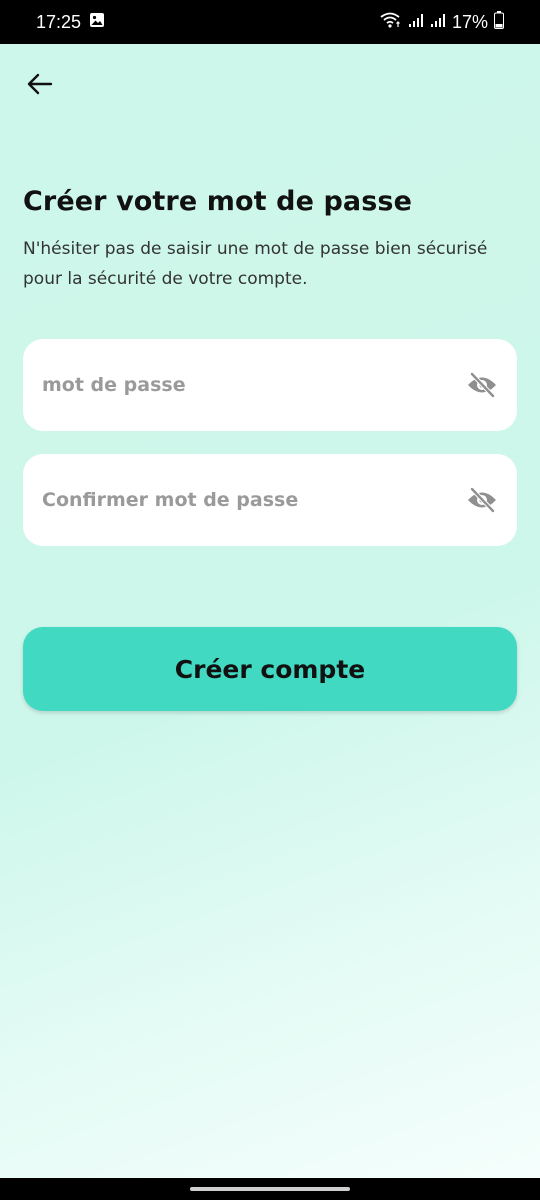 The height and width of the screenshot is (1200, 540). Describe the element at coordinates (252, 500) in the screenshot. I see `confirm-password-input` at that location.